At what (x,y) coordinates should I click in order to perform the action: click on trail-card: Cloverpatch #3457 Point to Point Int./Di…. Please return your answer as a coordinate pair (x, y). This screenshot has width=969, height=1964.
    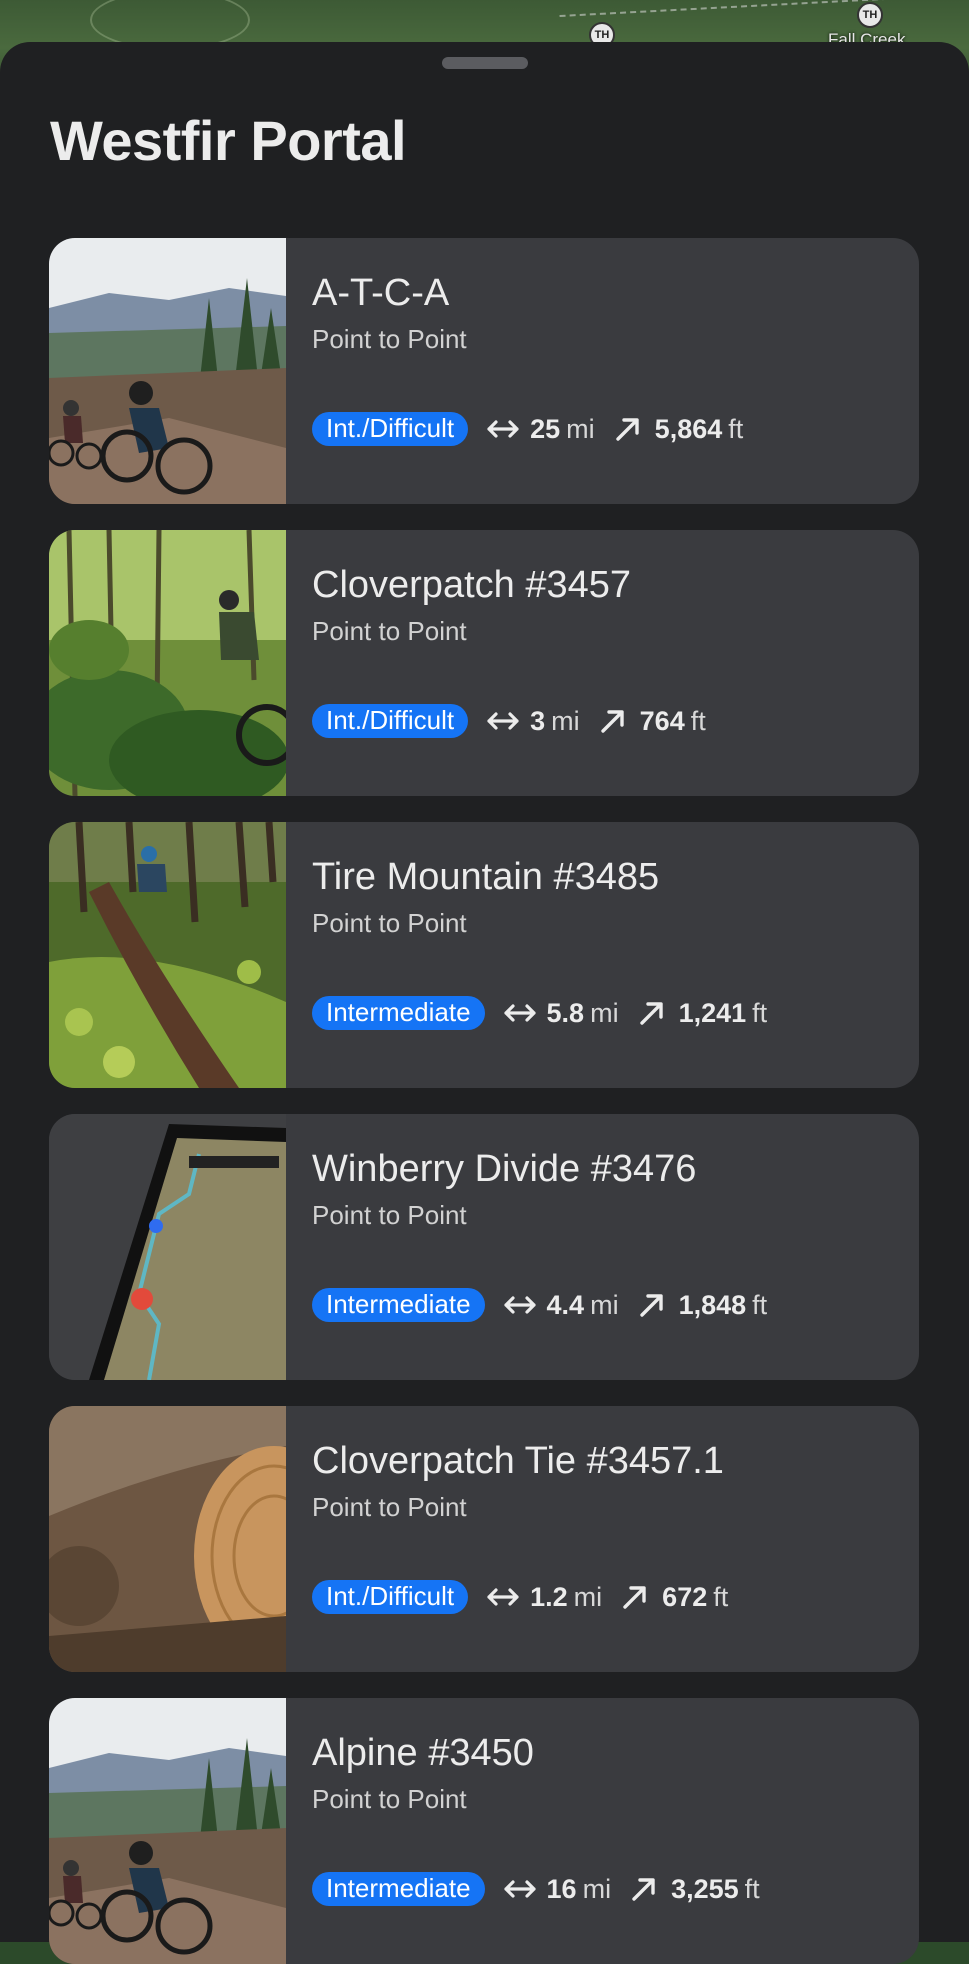
    Looking at the image, I should click on (484, 663).